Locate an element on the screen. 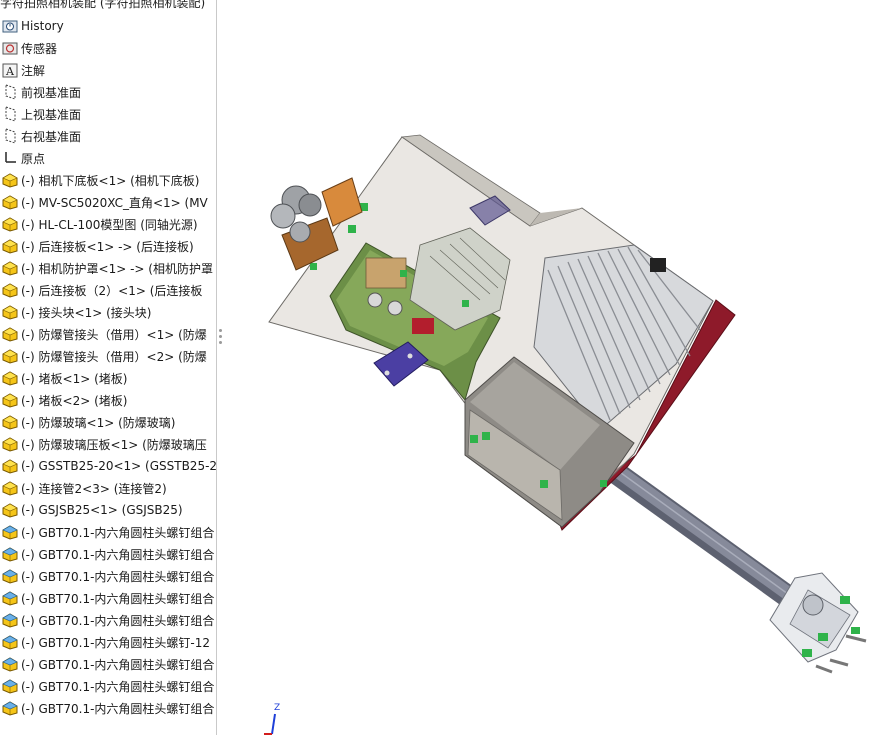 This screenshot has width=883, height=735. tree-item-label: (-) MV-SC5020XC_直角<1> (MV is located at coordinates (114, 202).